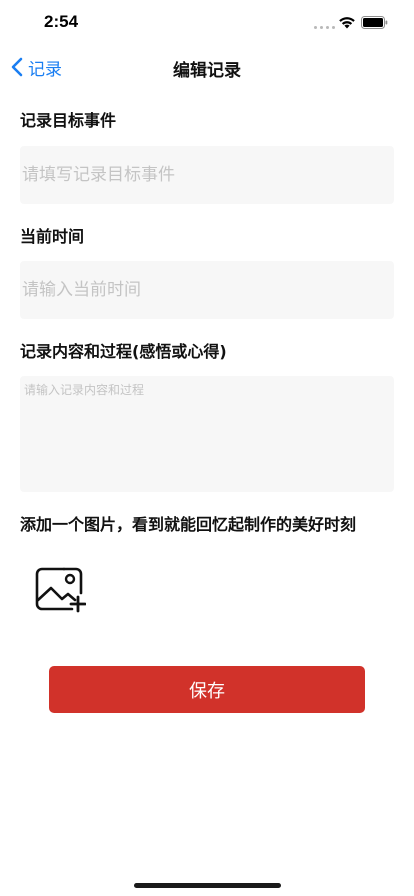  I want to click on current-time-input, so click(208, 290).